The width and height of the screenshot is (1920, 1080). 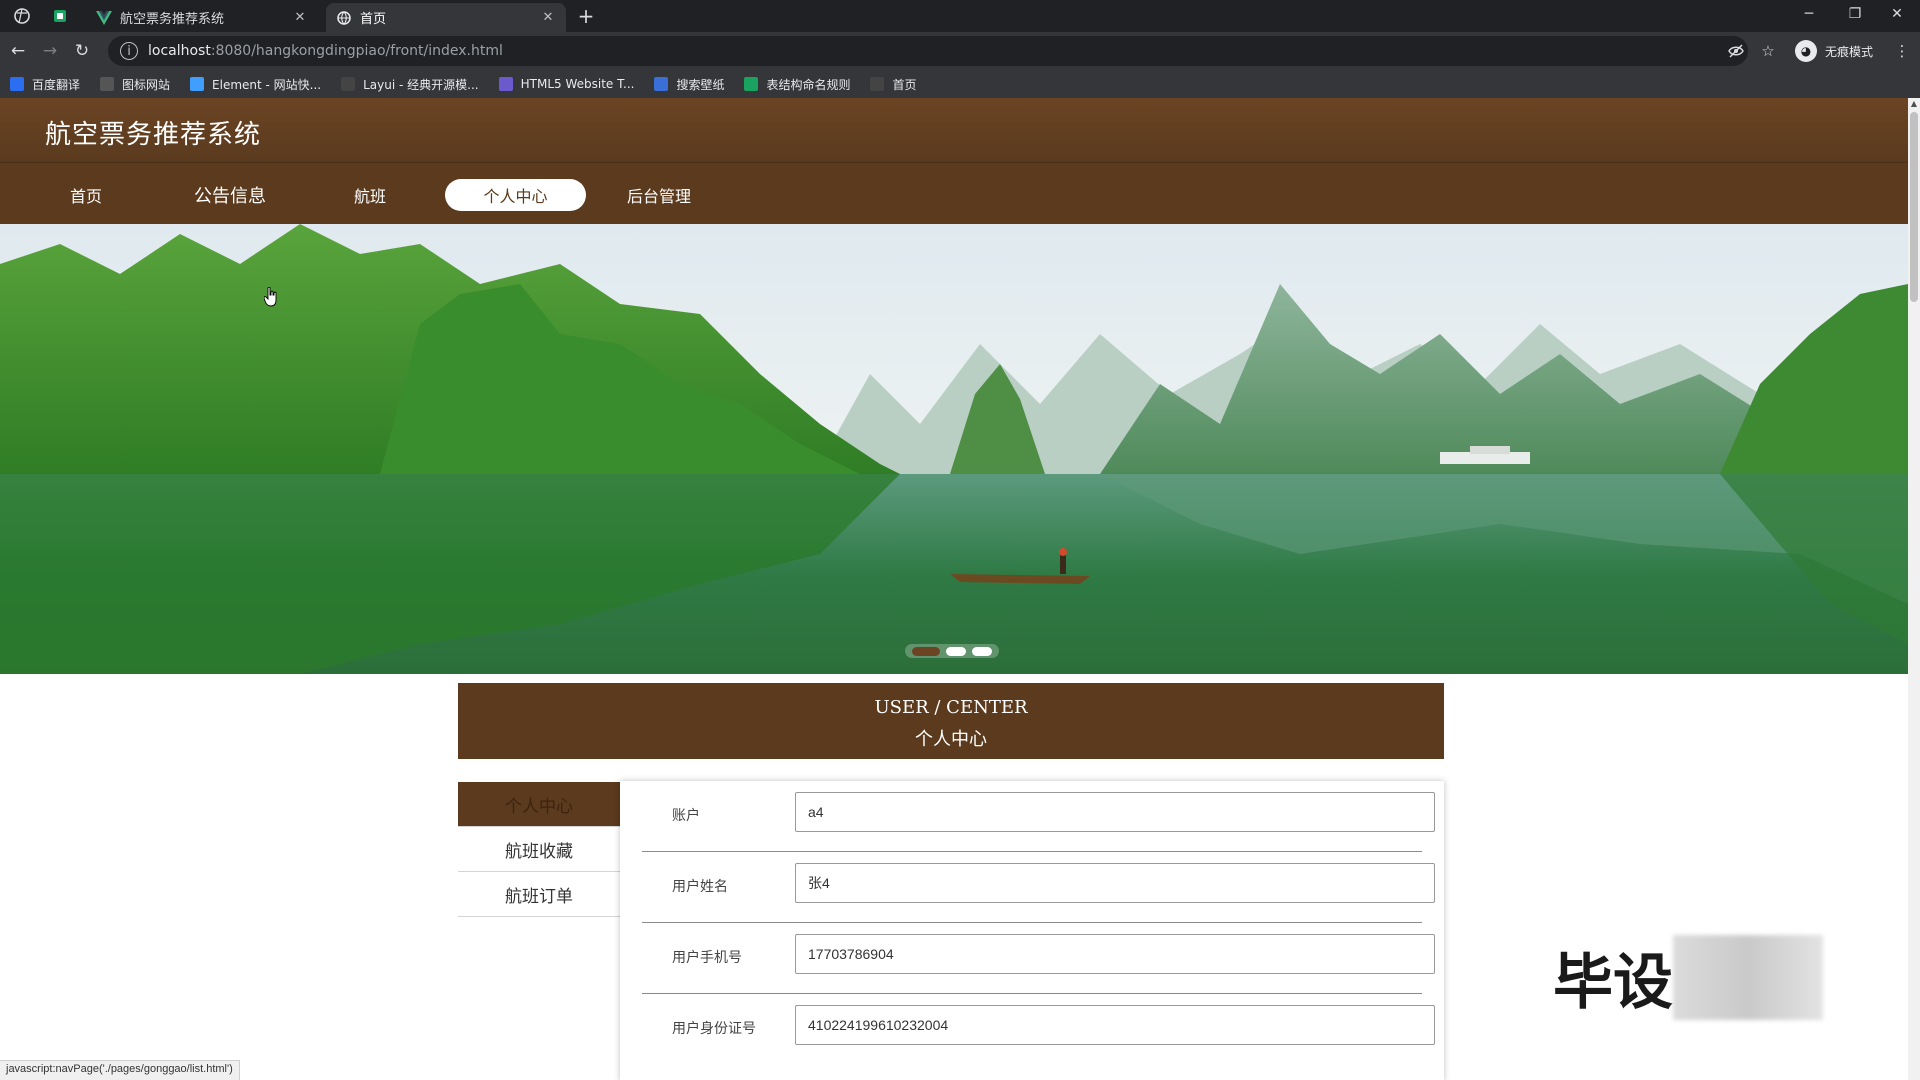 I want to click on eye-off-icon, so click(x=1736, y=51).